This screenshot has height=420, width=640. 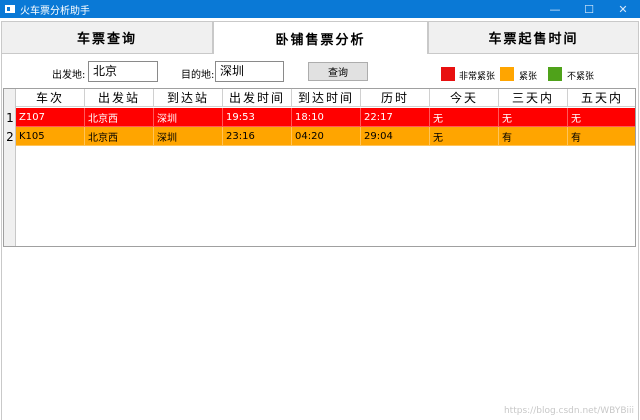 I want to click on watermark: https://blog.csdn.net/WBYBiii, so click(x=568, y=411).